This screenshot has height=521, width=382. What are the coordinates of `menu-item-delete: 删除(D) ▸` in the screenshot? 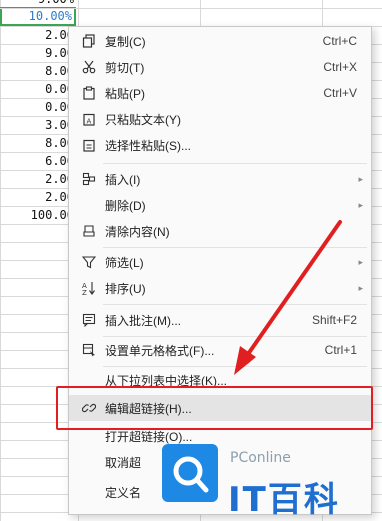 It's located at (220, 205).